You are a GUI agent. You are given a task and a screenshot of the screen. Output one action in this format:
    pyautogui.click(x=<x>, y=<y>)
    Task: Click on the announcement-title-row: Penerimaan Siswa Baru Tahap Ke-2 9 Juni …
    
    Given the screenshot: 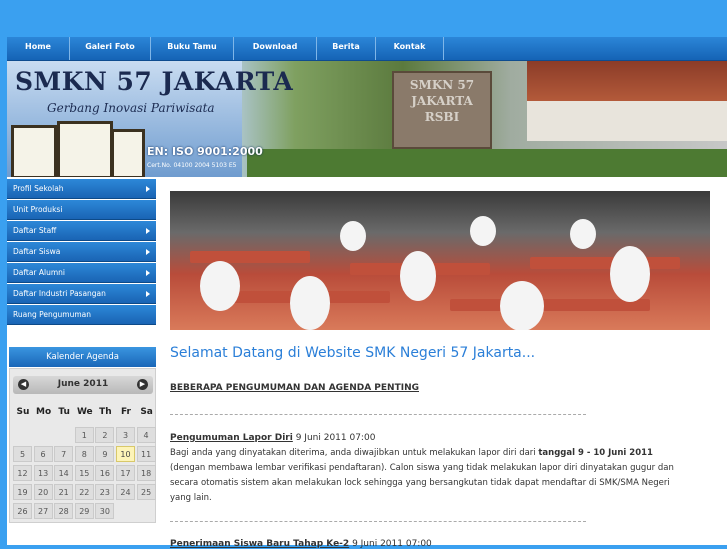 What is the action you would take?
    pyautogui.click(x=301, y=544)
    